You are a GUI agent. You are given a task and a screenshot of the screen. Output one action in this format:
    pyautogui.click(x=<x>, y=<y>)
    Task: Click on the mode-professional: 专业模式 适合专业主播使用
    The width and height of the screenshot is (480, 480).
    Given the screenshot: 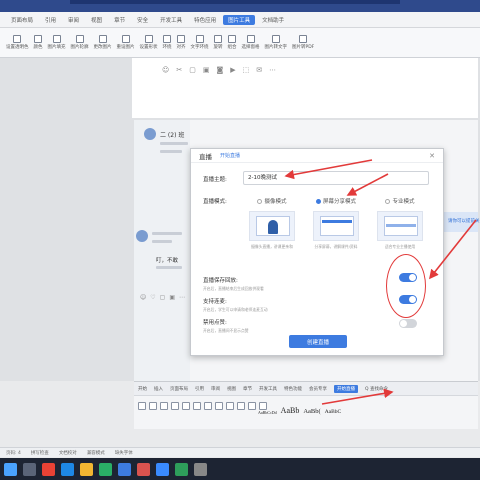 What is the action you would take?
    pyautogui.click(x=400, y=223)
    